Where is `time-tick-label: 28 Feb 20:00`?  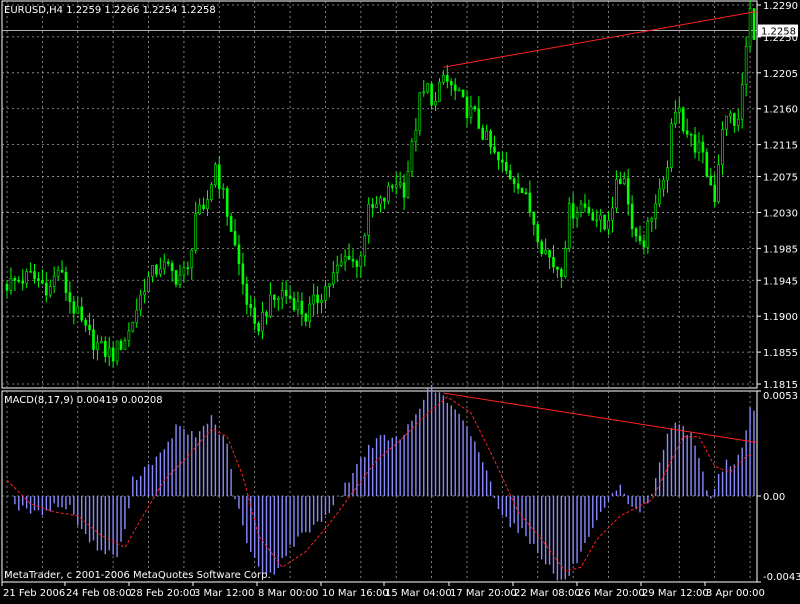
time-tick-label: 28 Feb 20:00 is located at coordinates (163, 593).